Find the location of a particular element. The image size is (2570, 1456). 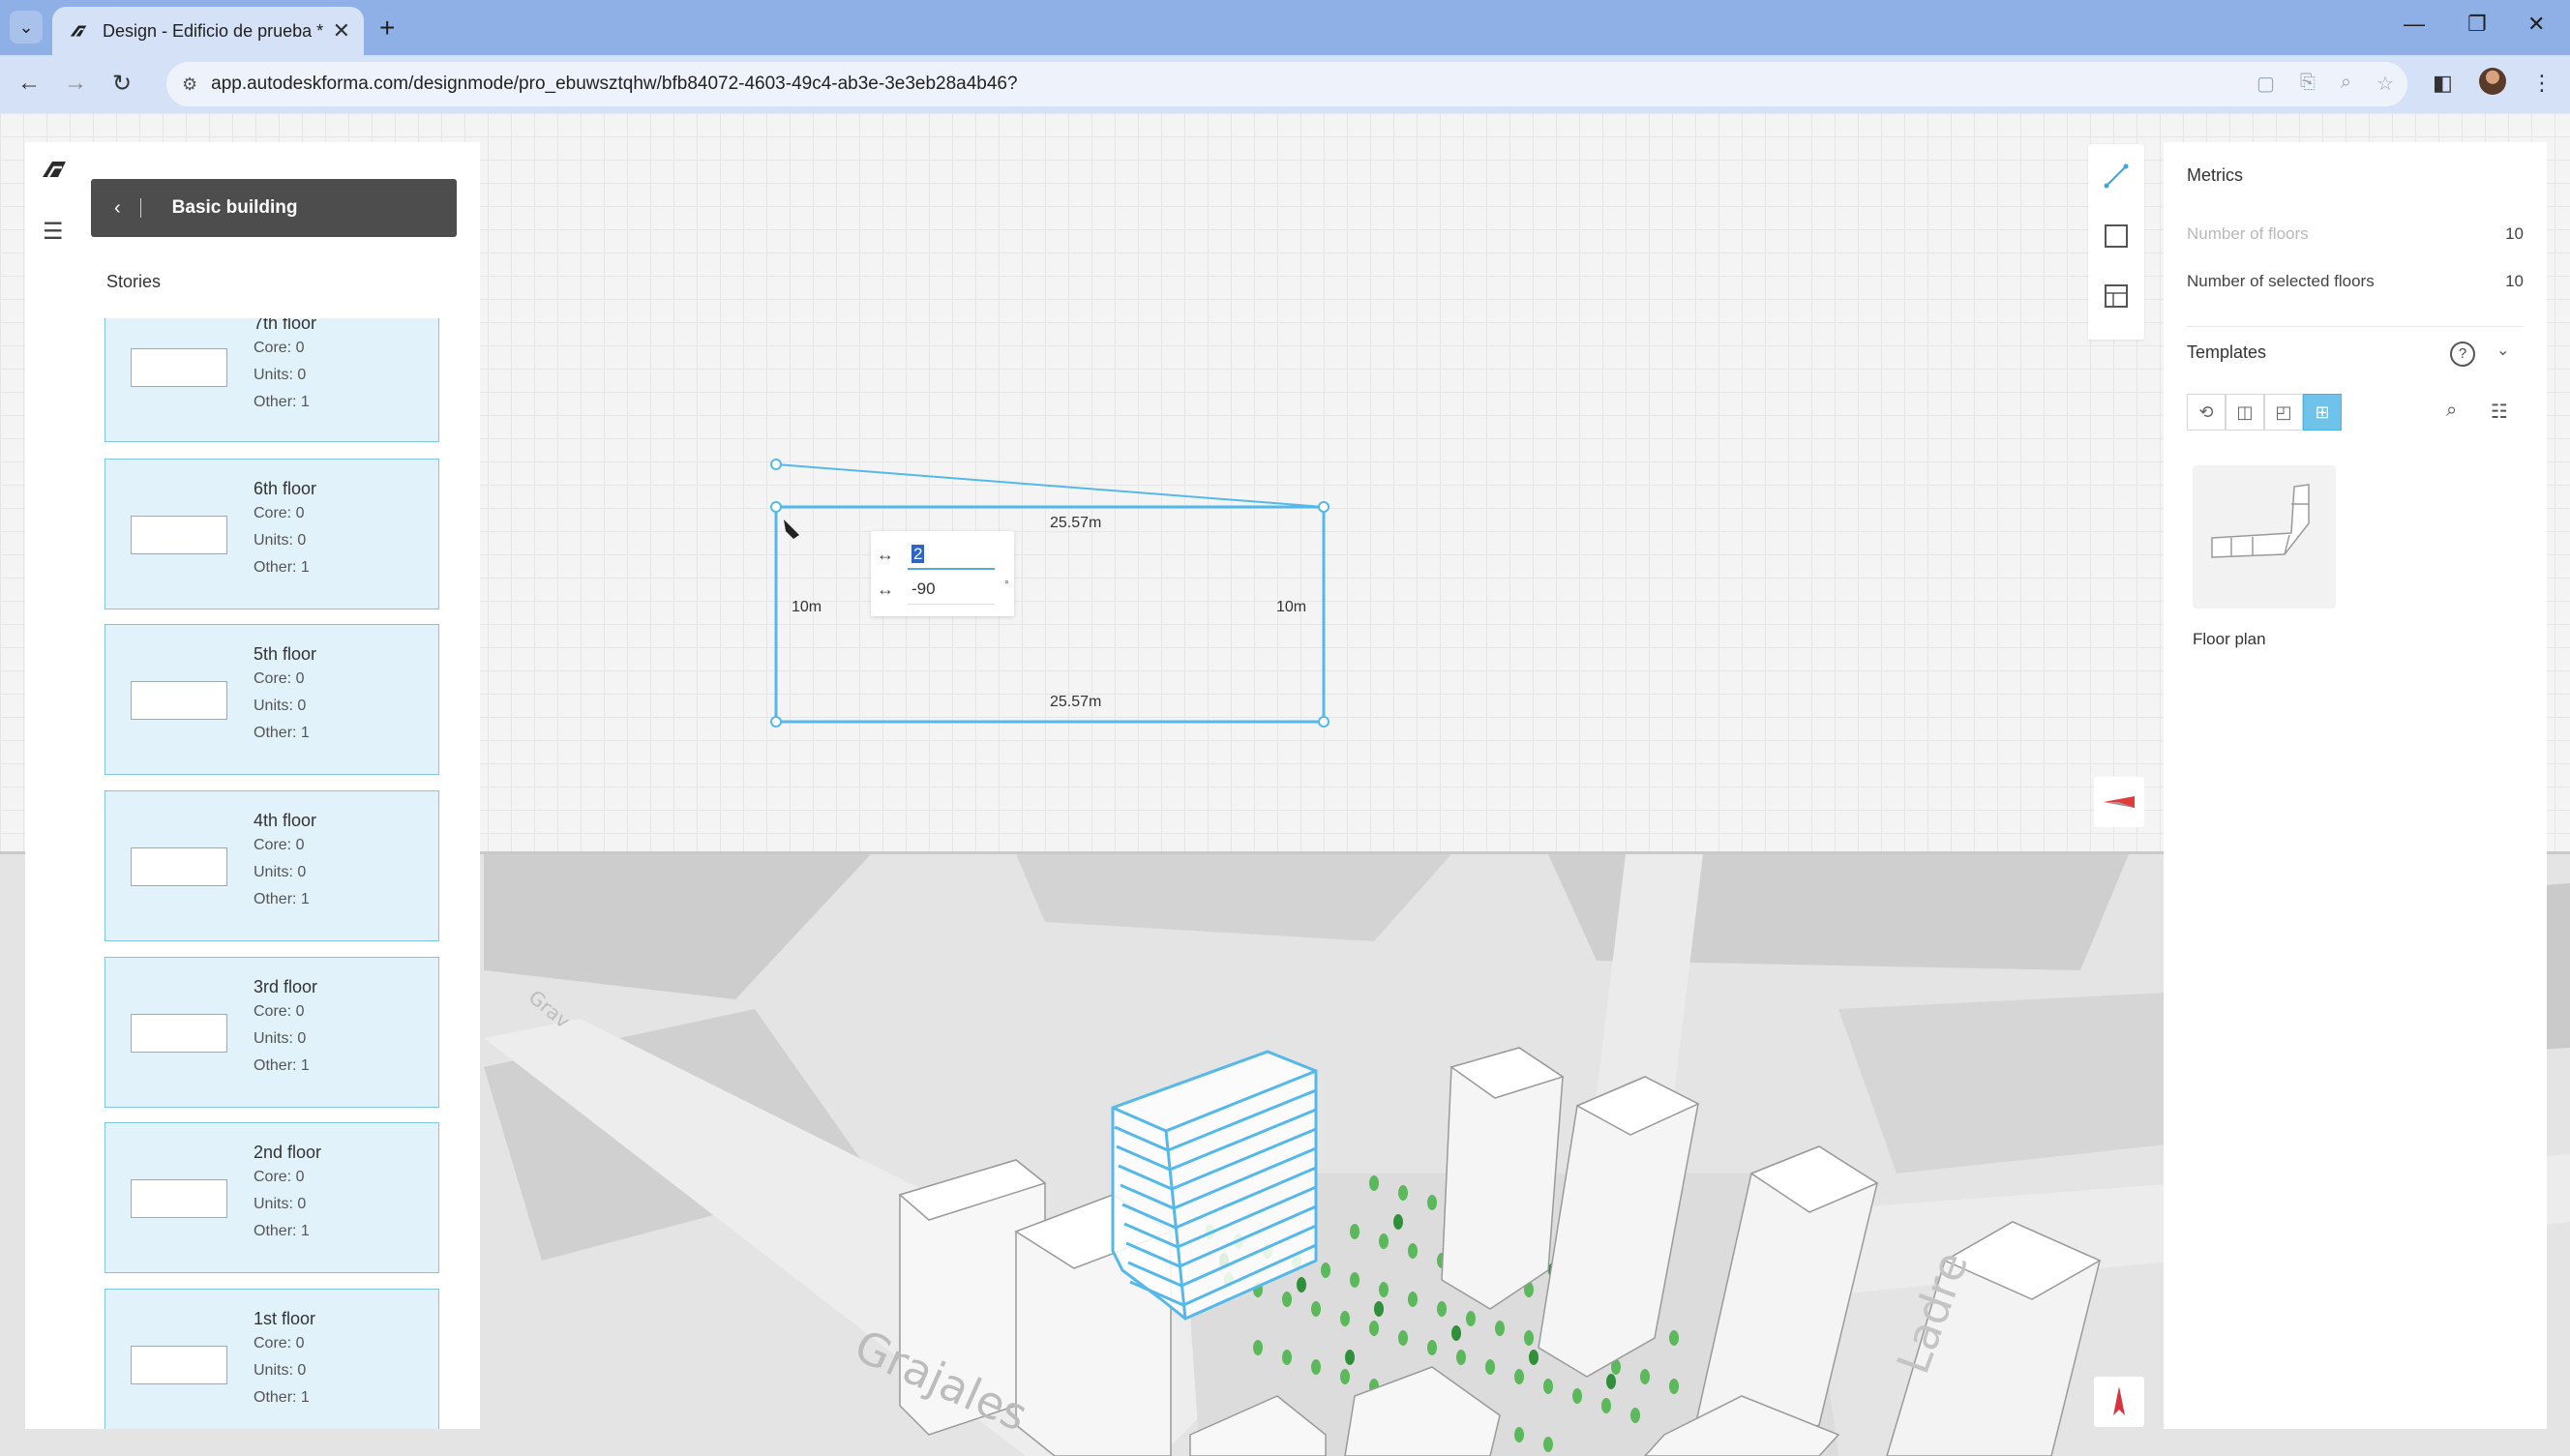

dimension-top: 25.57m is located at coordinates (1076, 523).